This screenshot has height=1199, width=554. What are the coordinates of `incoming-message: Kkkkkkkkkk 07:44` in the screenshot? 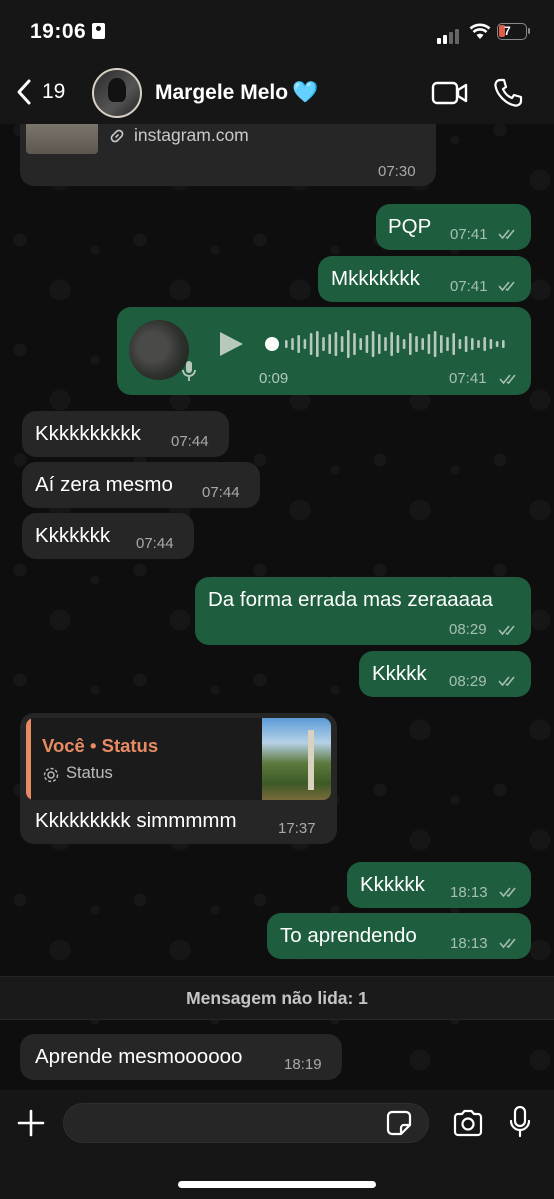 It's located at (125, 434).